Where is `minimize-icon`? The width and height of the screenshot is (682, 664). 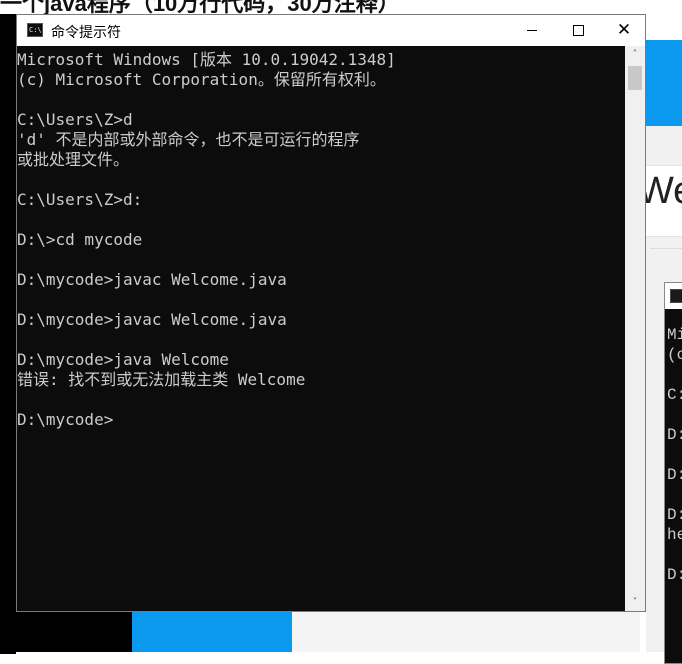
minimize-icon is located at coordinates (532, 30).